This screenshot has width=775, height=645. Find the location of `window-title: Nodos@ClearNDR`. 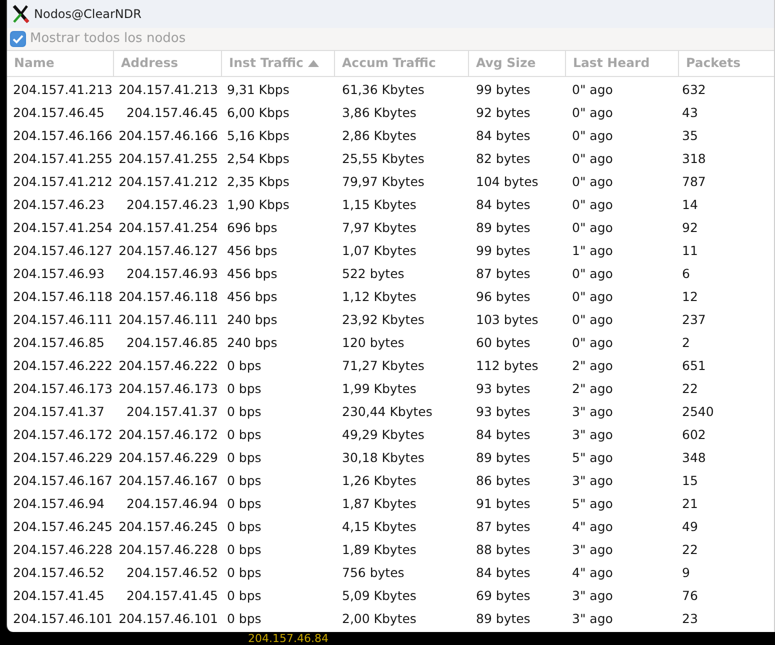

window-title: Nodos@ClearNDR is located at coordinates (88, 14).